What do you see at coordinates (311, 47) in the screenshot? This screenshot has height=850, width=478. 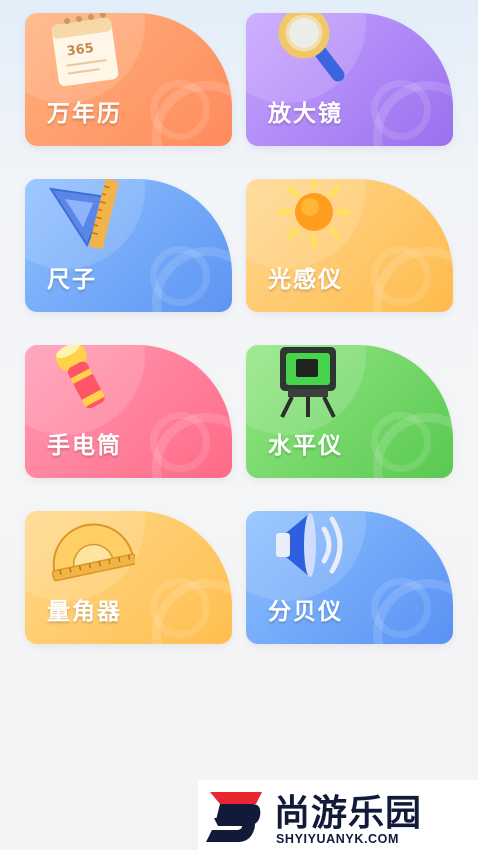 I see `magnifier-icon` at bounding box center [311, 47].